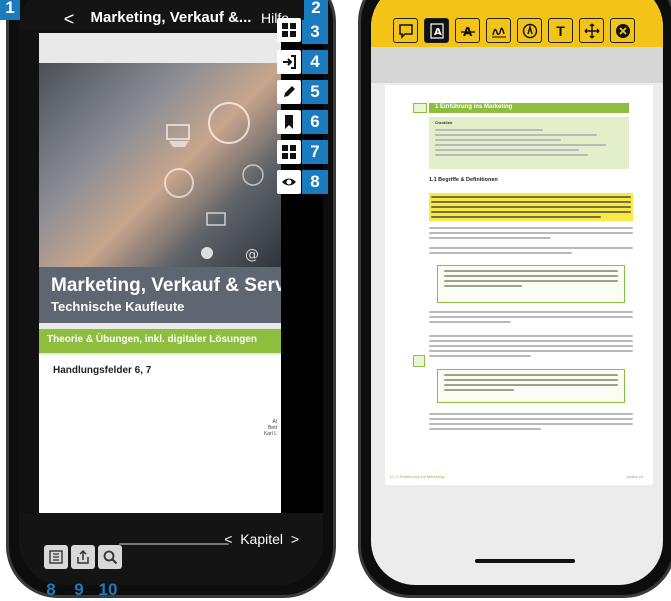 The image size is (671, 601). I want to click on badge-7: 7, so click(315, 152).